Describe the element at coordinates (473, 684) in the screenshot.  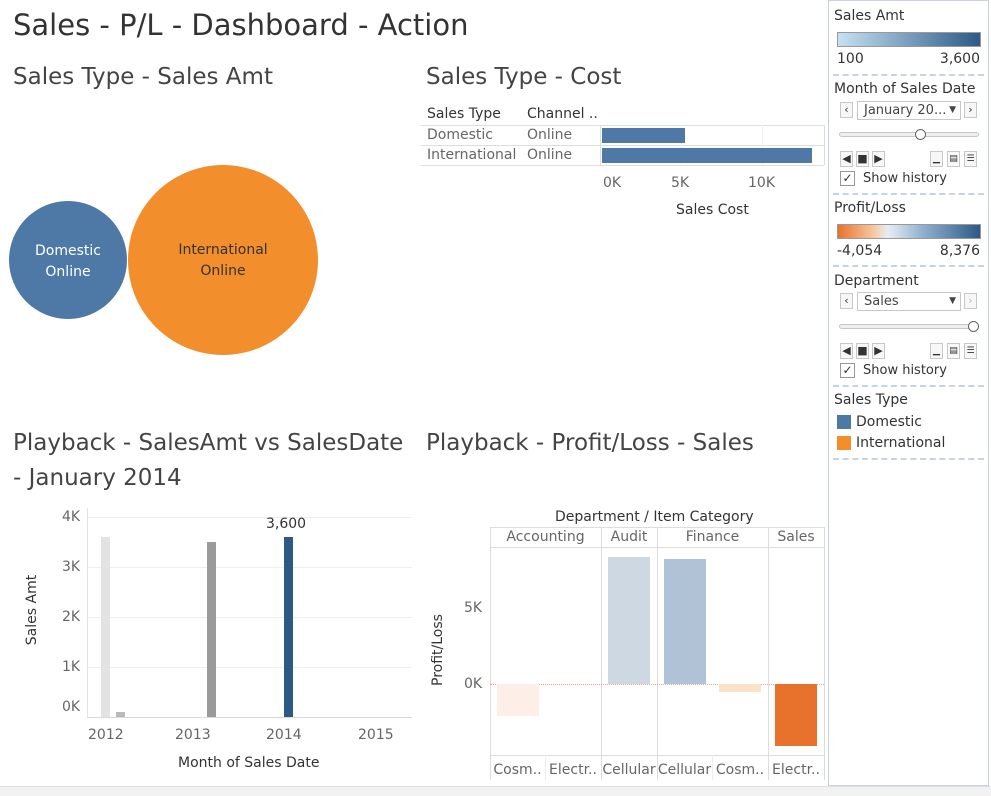
I see `profit-y-tick-0k: 0K` at that location.